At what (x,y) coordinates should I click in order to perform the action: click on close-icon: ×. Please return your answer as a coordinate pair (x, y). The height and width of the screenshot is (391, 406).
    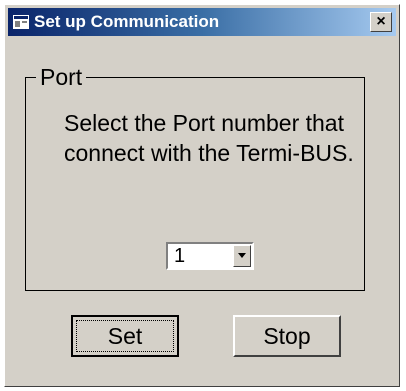
    Looking at the image, I should click on (381, 21).